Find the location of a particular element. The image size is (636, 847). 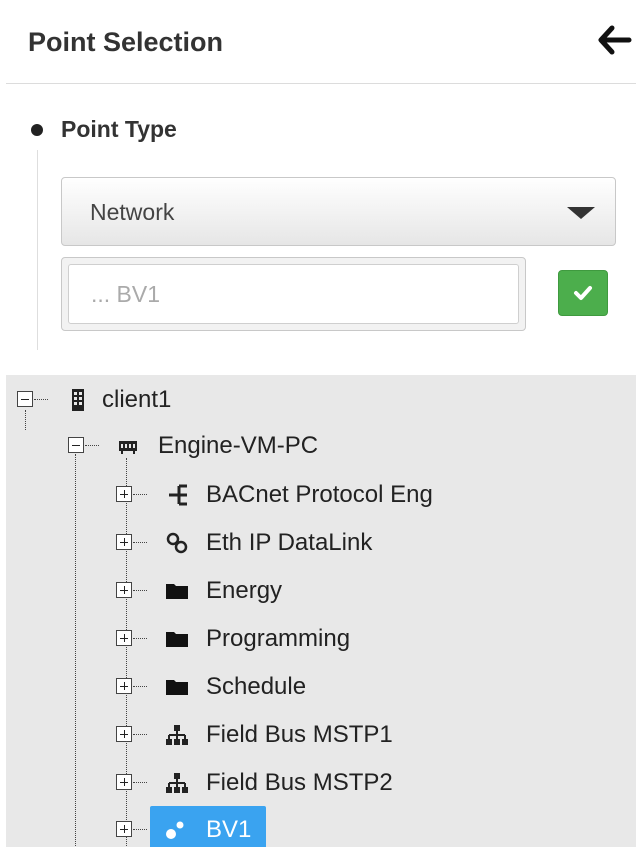

header-divider is located at coordinates (321, 83).